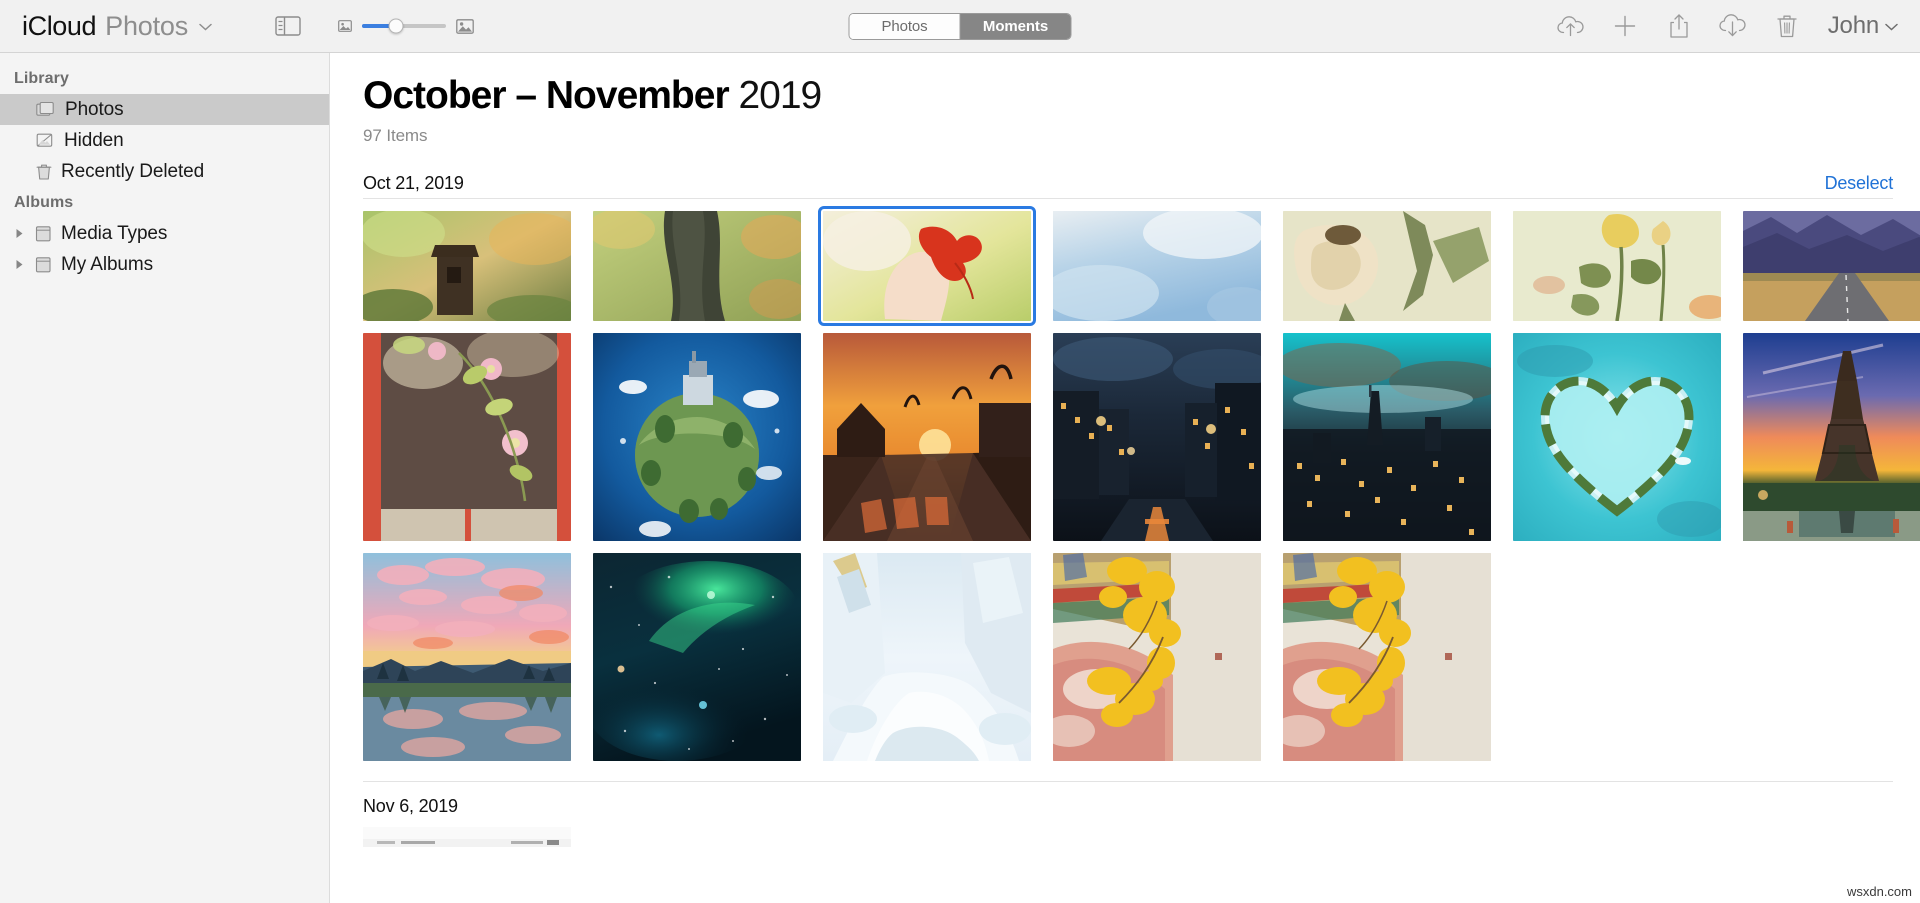 This screenshot has height=903, width=1920. I want to click on add-icon, so click(1625, 26).